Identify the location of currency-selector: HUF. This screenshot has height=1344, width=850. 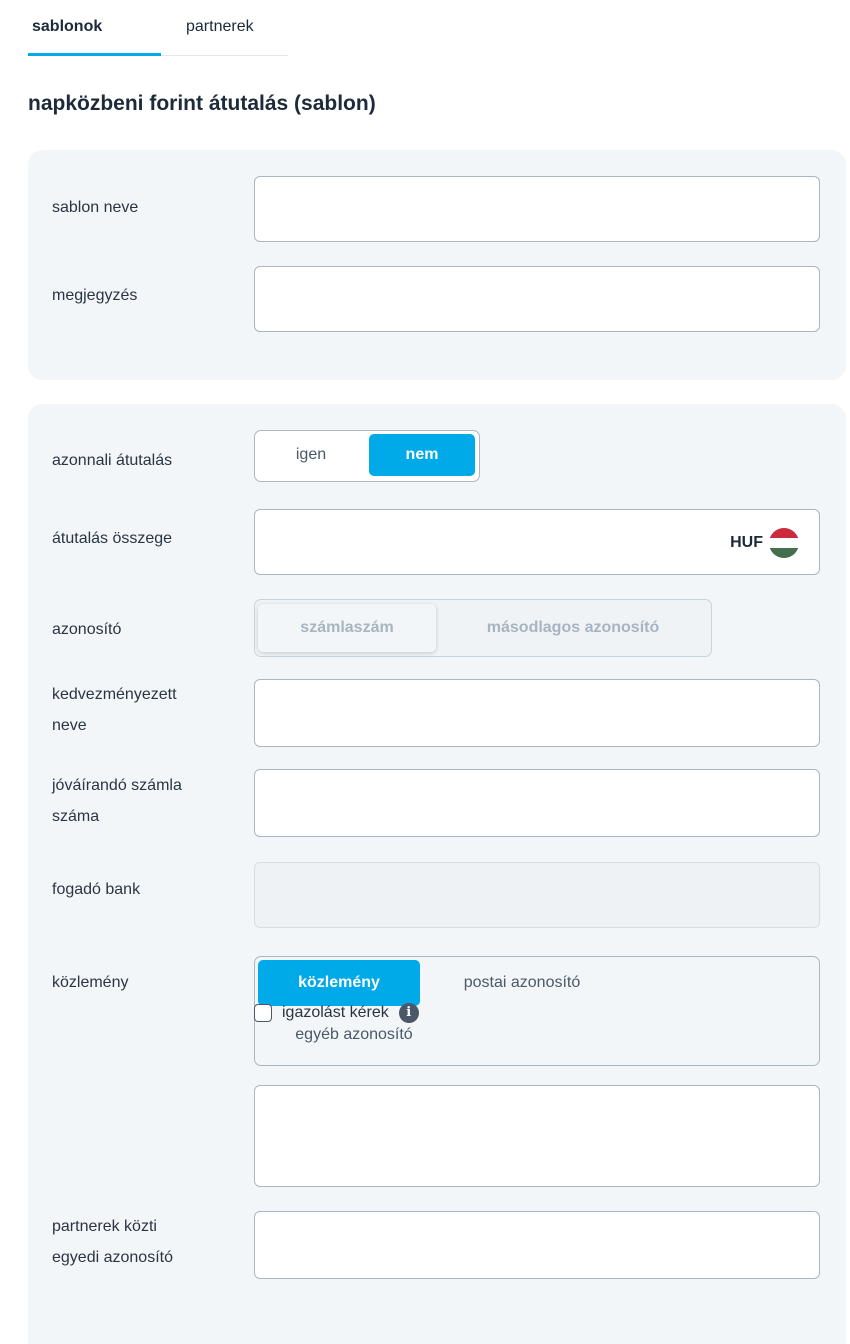
(764, 543).